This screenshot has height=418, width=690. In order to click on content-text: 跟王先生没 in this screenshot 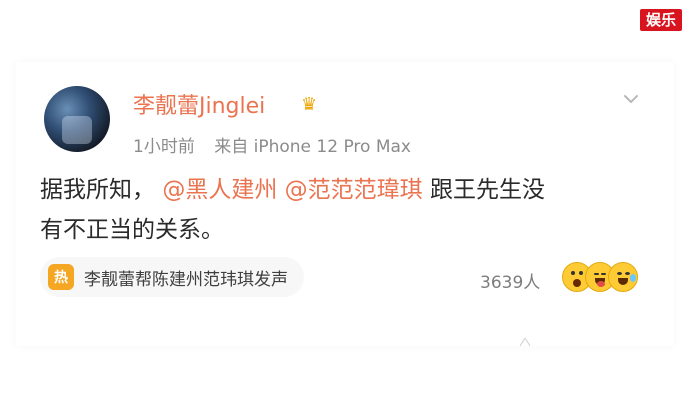, I will do `click(487, 190)`.